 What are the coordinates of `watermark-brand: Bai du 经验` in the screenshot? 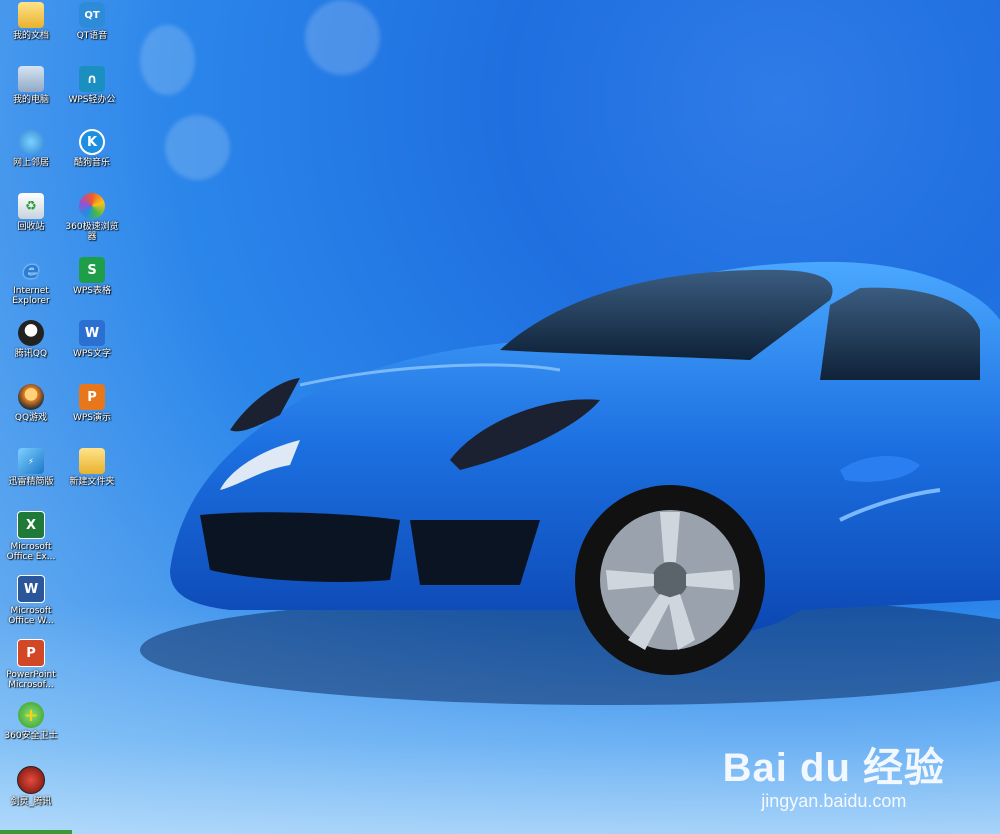 It's located at (833, 768).